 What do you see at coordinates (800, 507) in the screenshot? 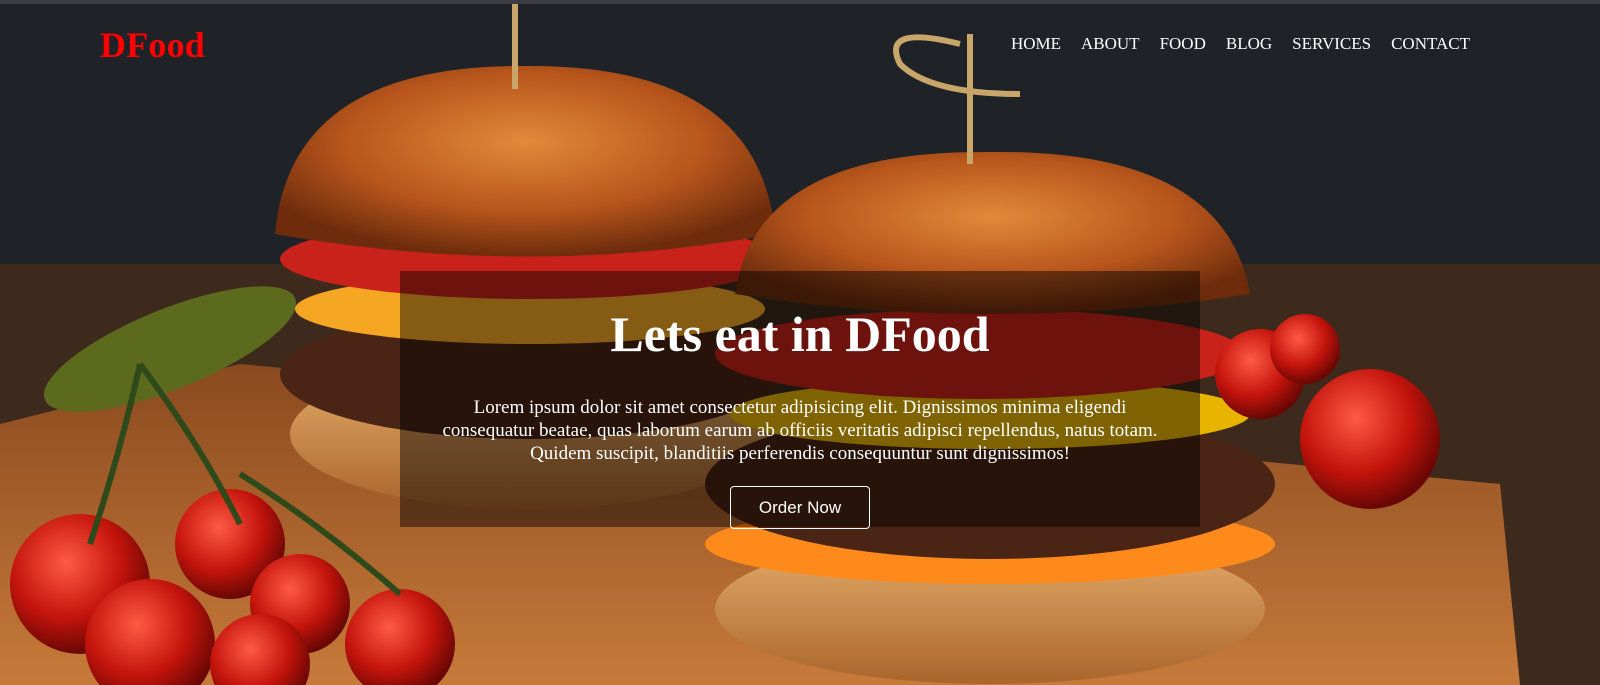
I see `order-now-button: Order Now` at bounding box center [800, 507].